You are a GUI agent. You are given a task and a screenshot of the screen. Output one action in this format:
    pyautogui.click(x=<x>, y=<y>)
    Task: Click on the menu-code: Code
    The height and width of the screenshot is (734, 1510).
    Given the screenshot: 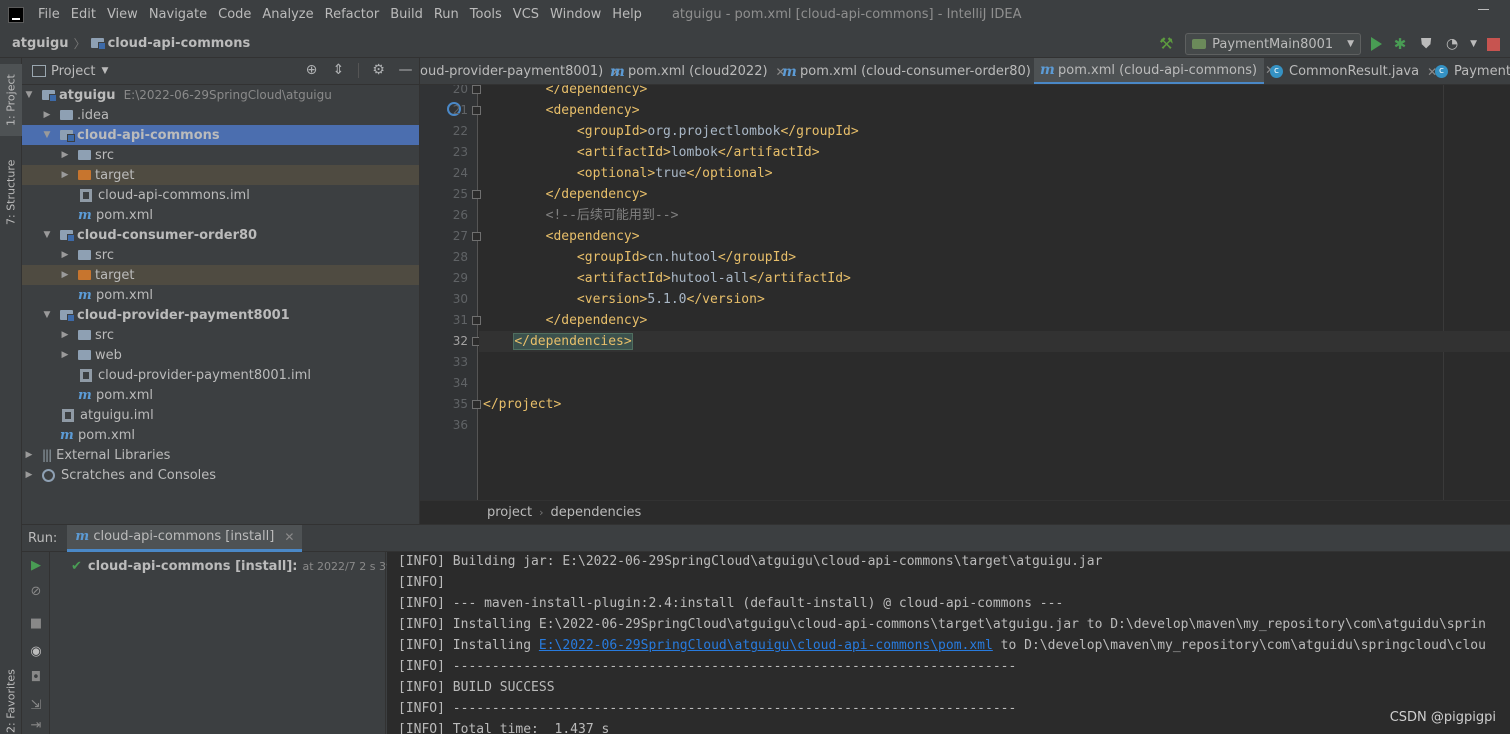 What is the action you would take?
    pyautogui.click(x=235, y=14)
    